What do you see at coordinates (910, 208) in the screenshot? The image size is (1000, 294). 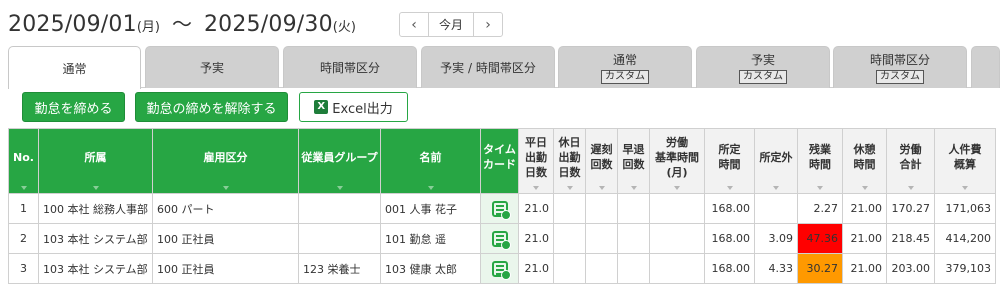 I see `cell-labor-total: 170.27` at bounding box center [910, 208].